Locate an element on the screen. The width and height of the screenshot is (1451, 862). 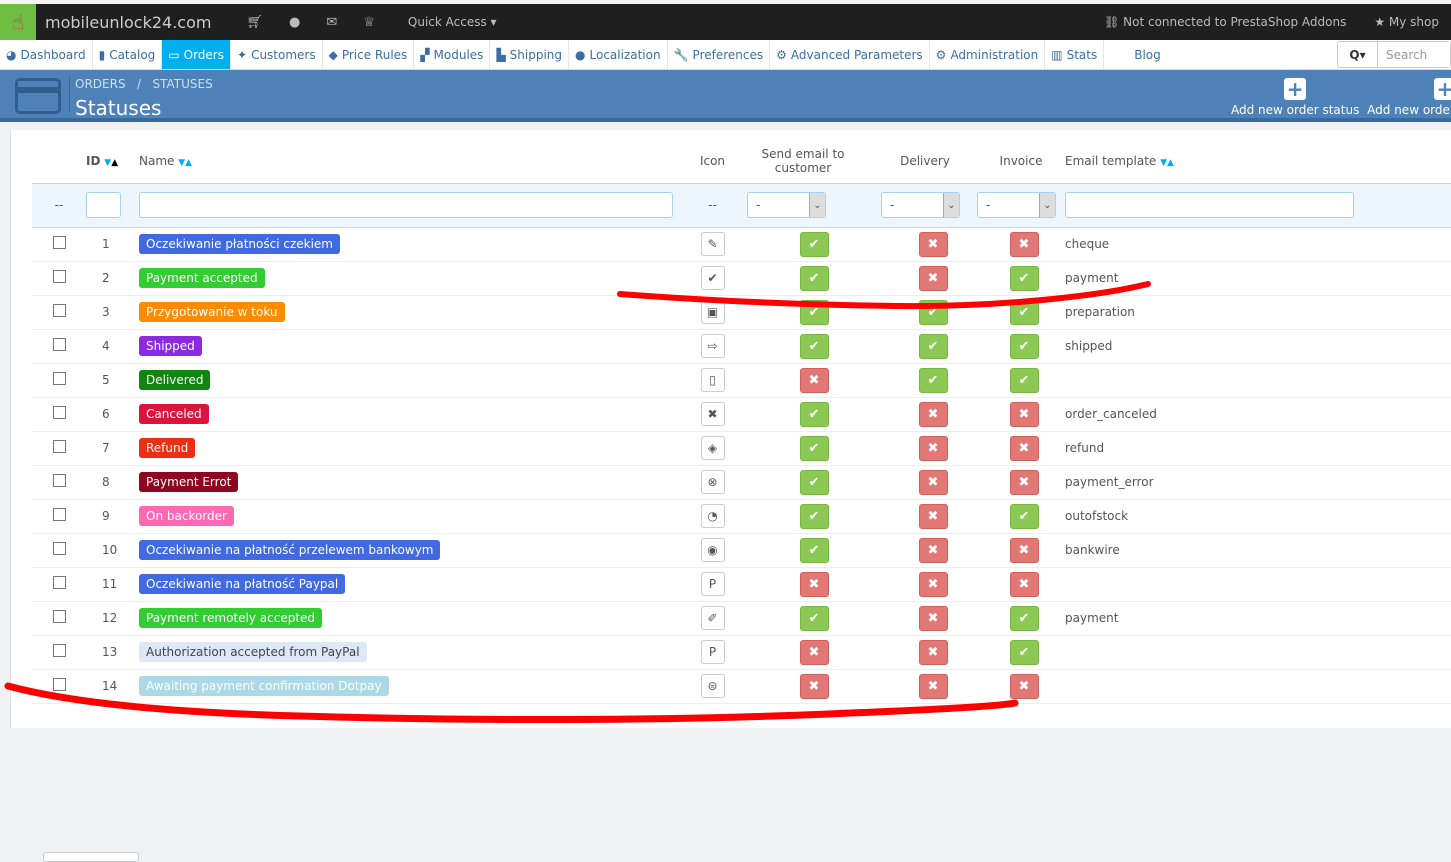
trophy-icon: ♕ is located at coordinates (369, 22).